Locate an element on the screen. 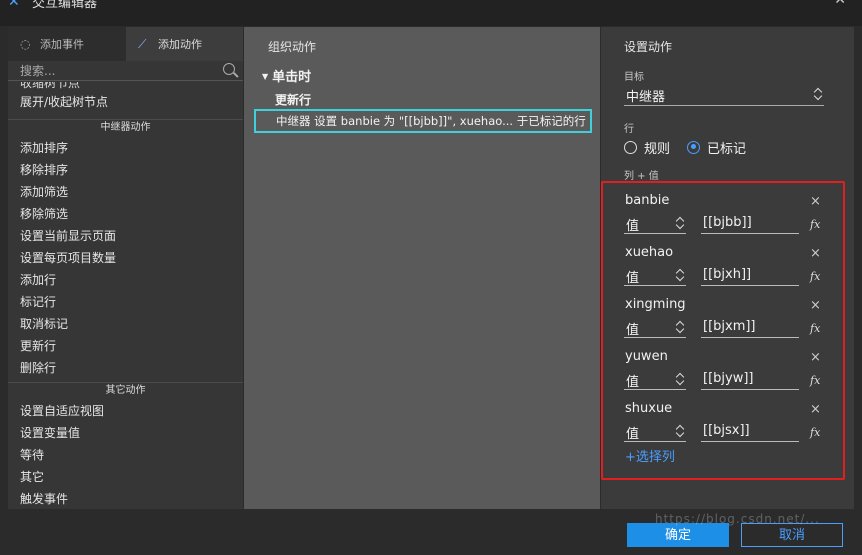  window-title: 交互编辑器 is located at coordinates (65, 5).